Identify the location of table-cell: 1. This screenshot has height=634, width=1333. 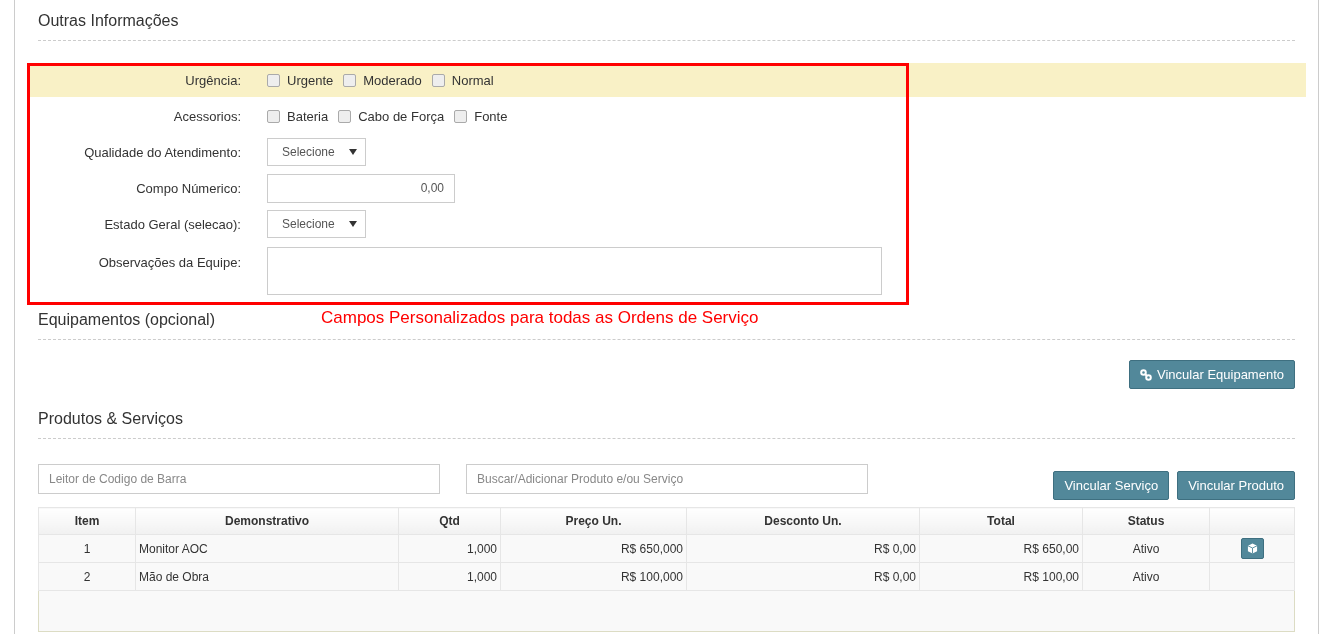
(87, 548).